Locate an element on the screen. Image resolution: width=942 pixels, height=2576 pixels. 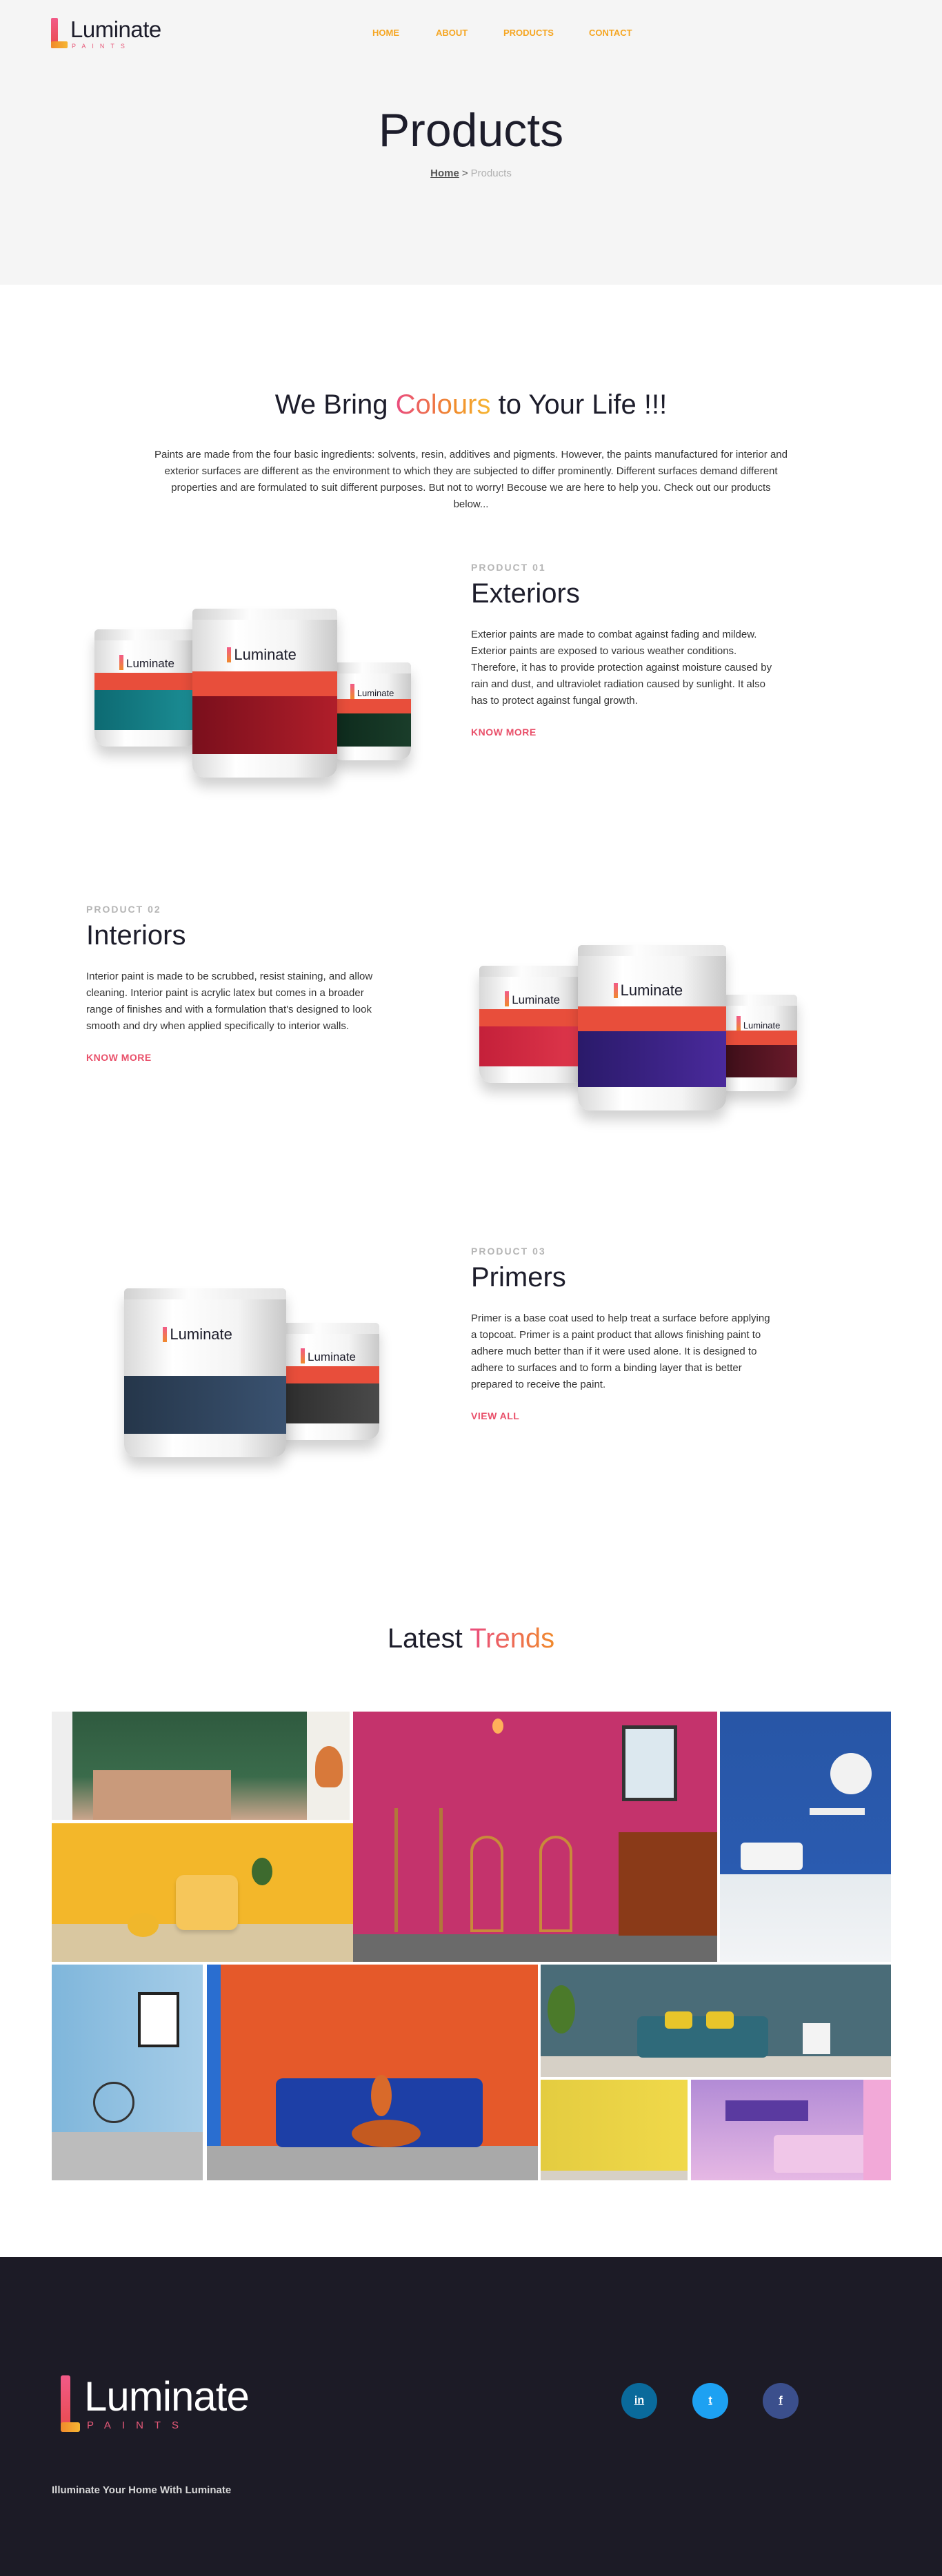
trend-image-blue-nursery is located at coordinates (805, 1837).